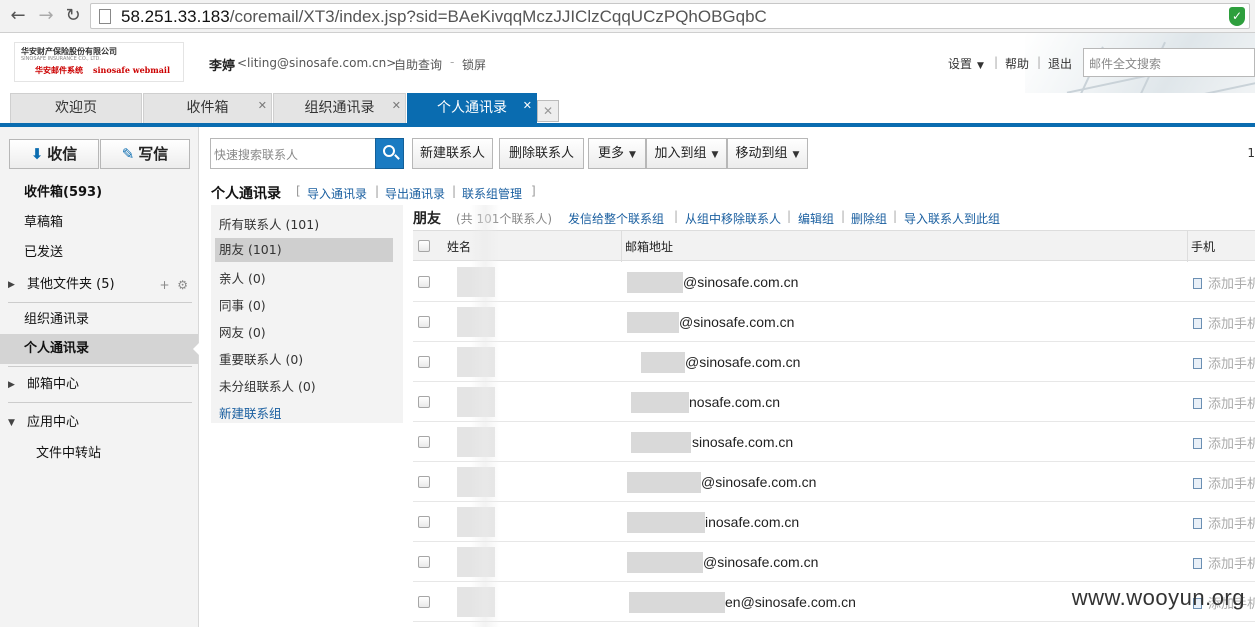 This screenshot has width=1255, height=627. Describe the element at coordinates (686, 153) in the screenshot. I see `add-to-group-dropdown: 加入到组 ▼` at that location.